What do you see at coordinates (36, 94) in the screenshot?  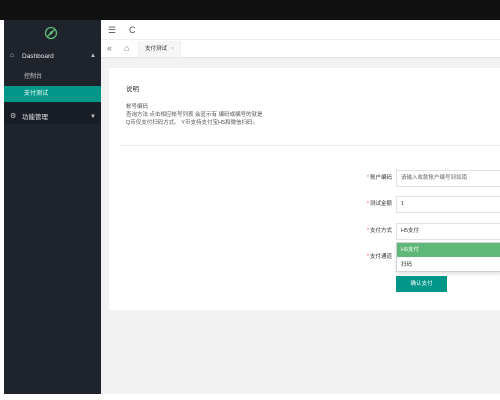 I see `sidebar-item-label: 支付测试` at bounding box center [36, 94].